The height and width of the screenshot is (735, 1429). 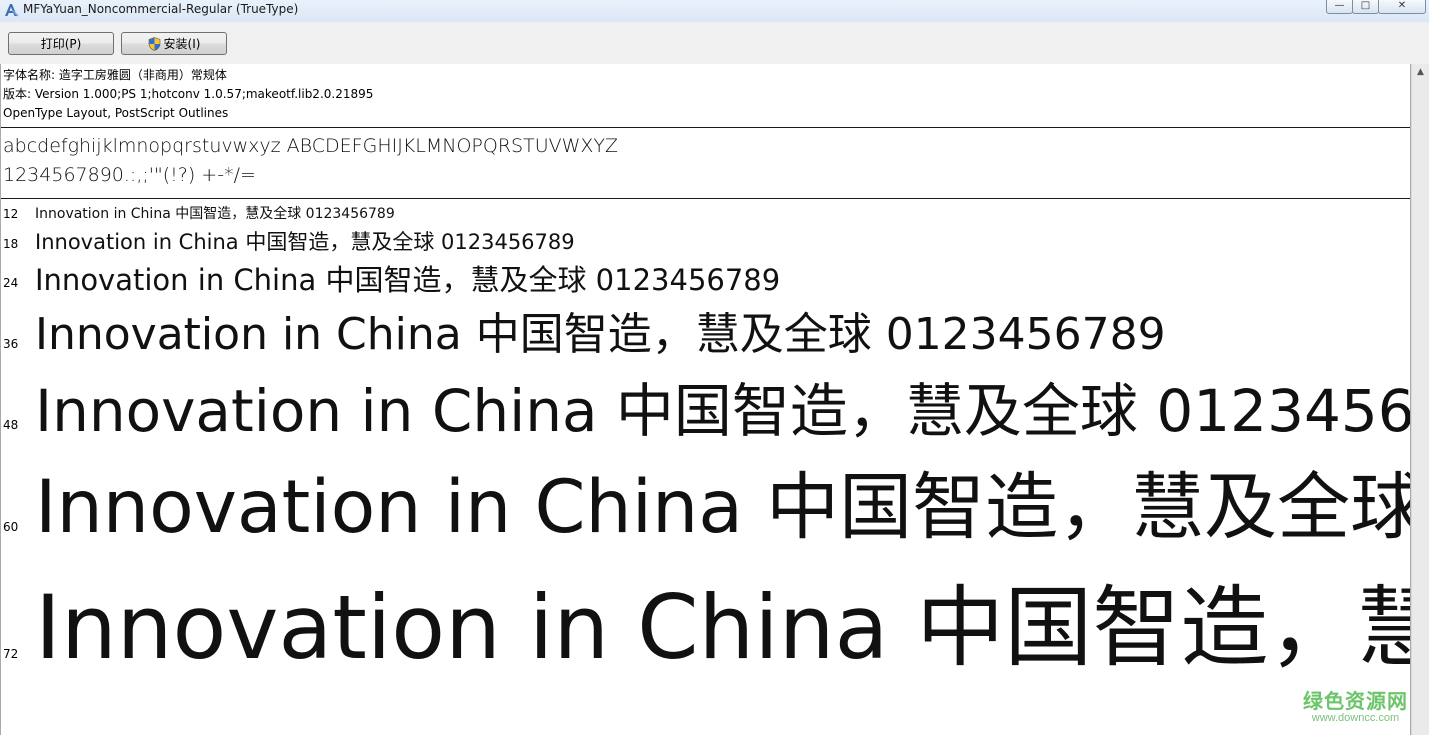 I want to click on size-label: 48, so click(x=11, y=425).